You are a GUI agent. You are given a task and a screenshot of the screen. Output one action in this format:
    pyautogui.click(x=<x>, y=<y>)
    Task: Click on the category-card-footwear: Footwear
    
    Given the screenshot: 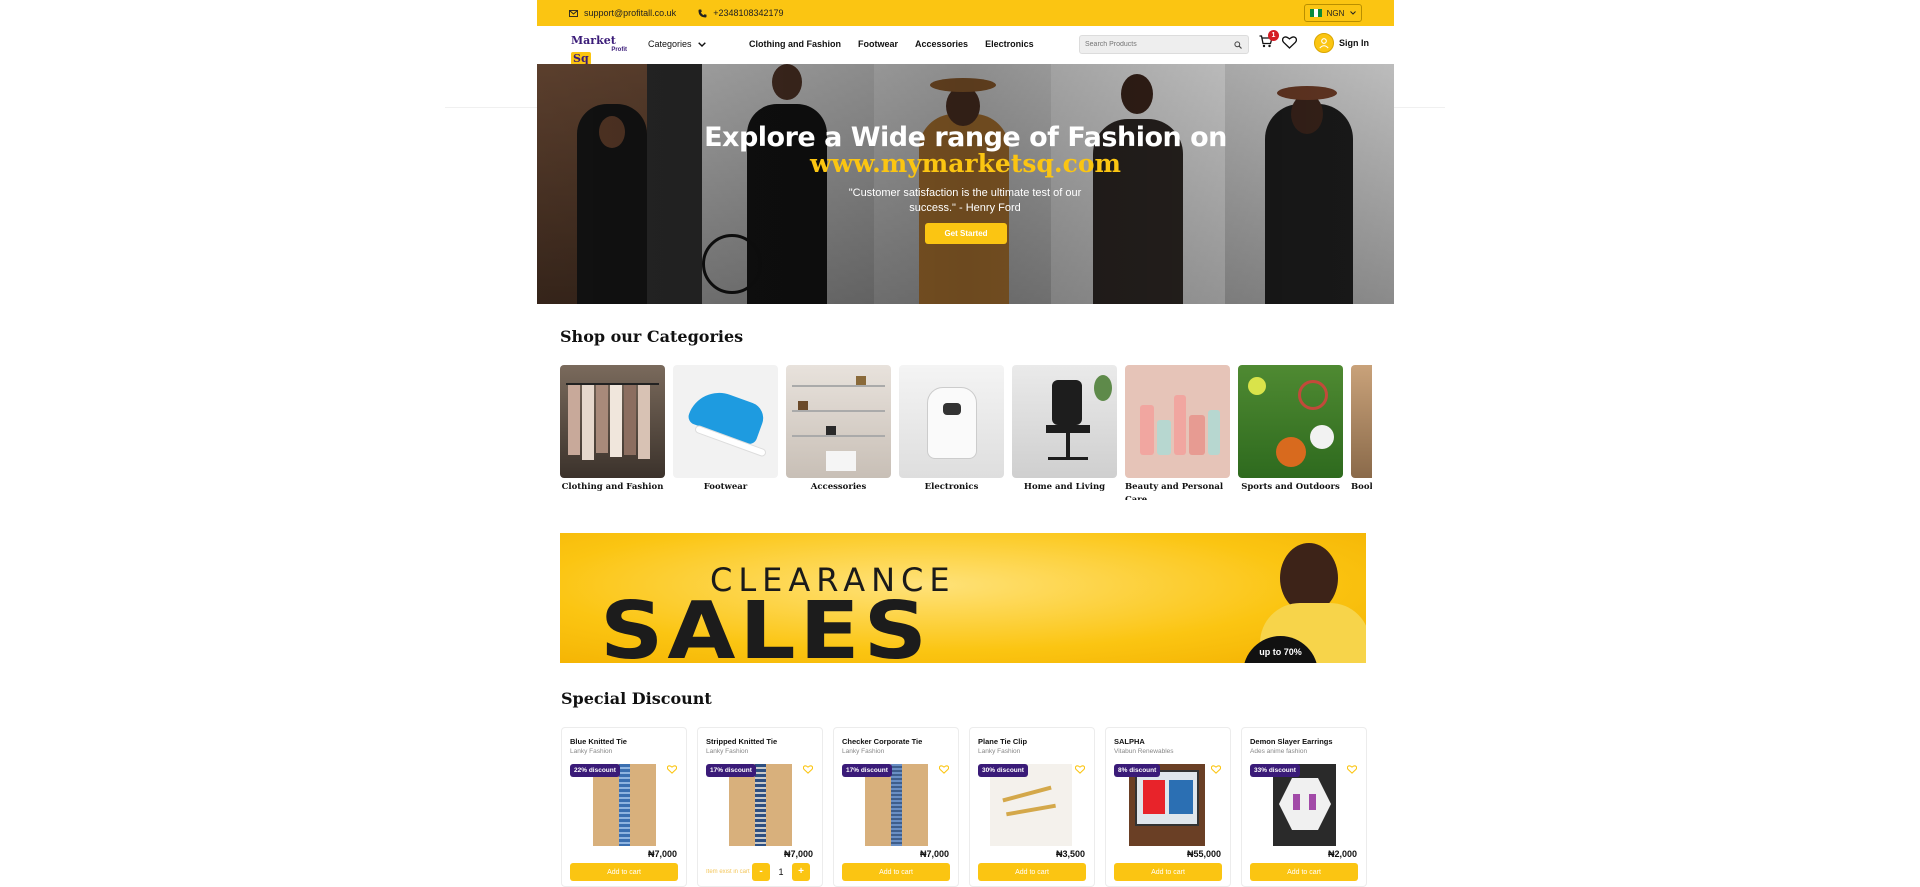 What is the action you would take?
    pyautogui.click(x=725, y=429)
    